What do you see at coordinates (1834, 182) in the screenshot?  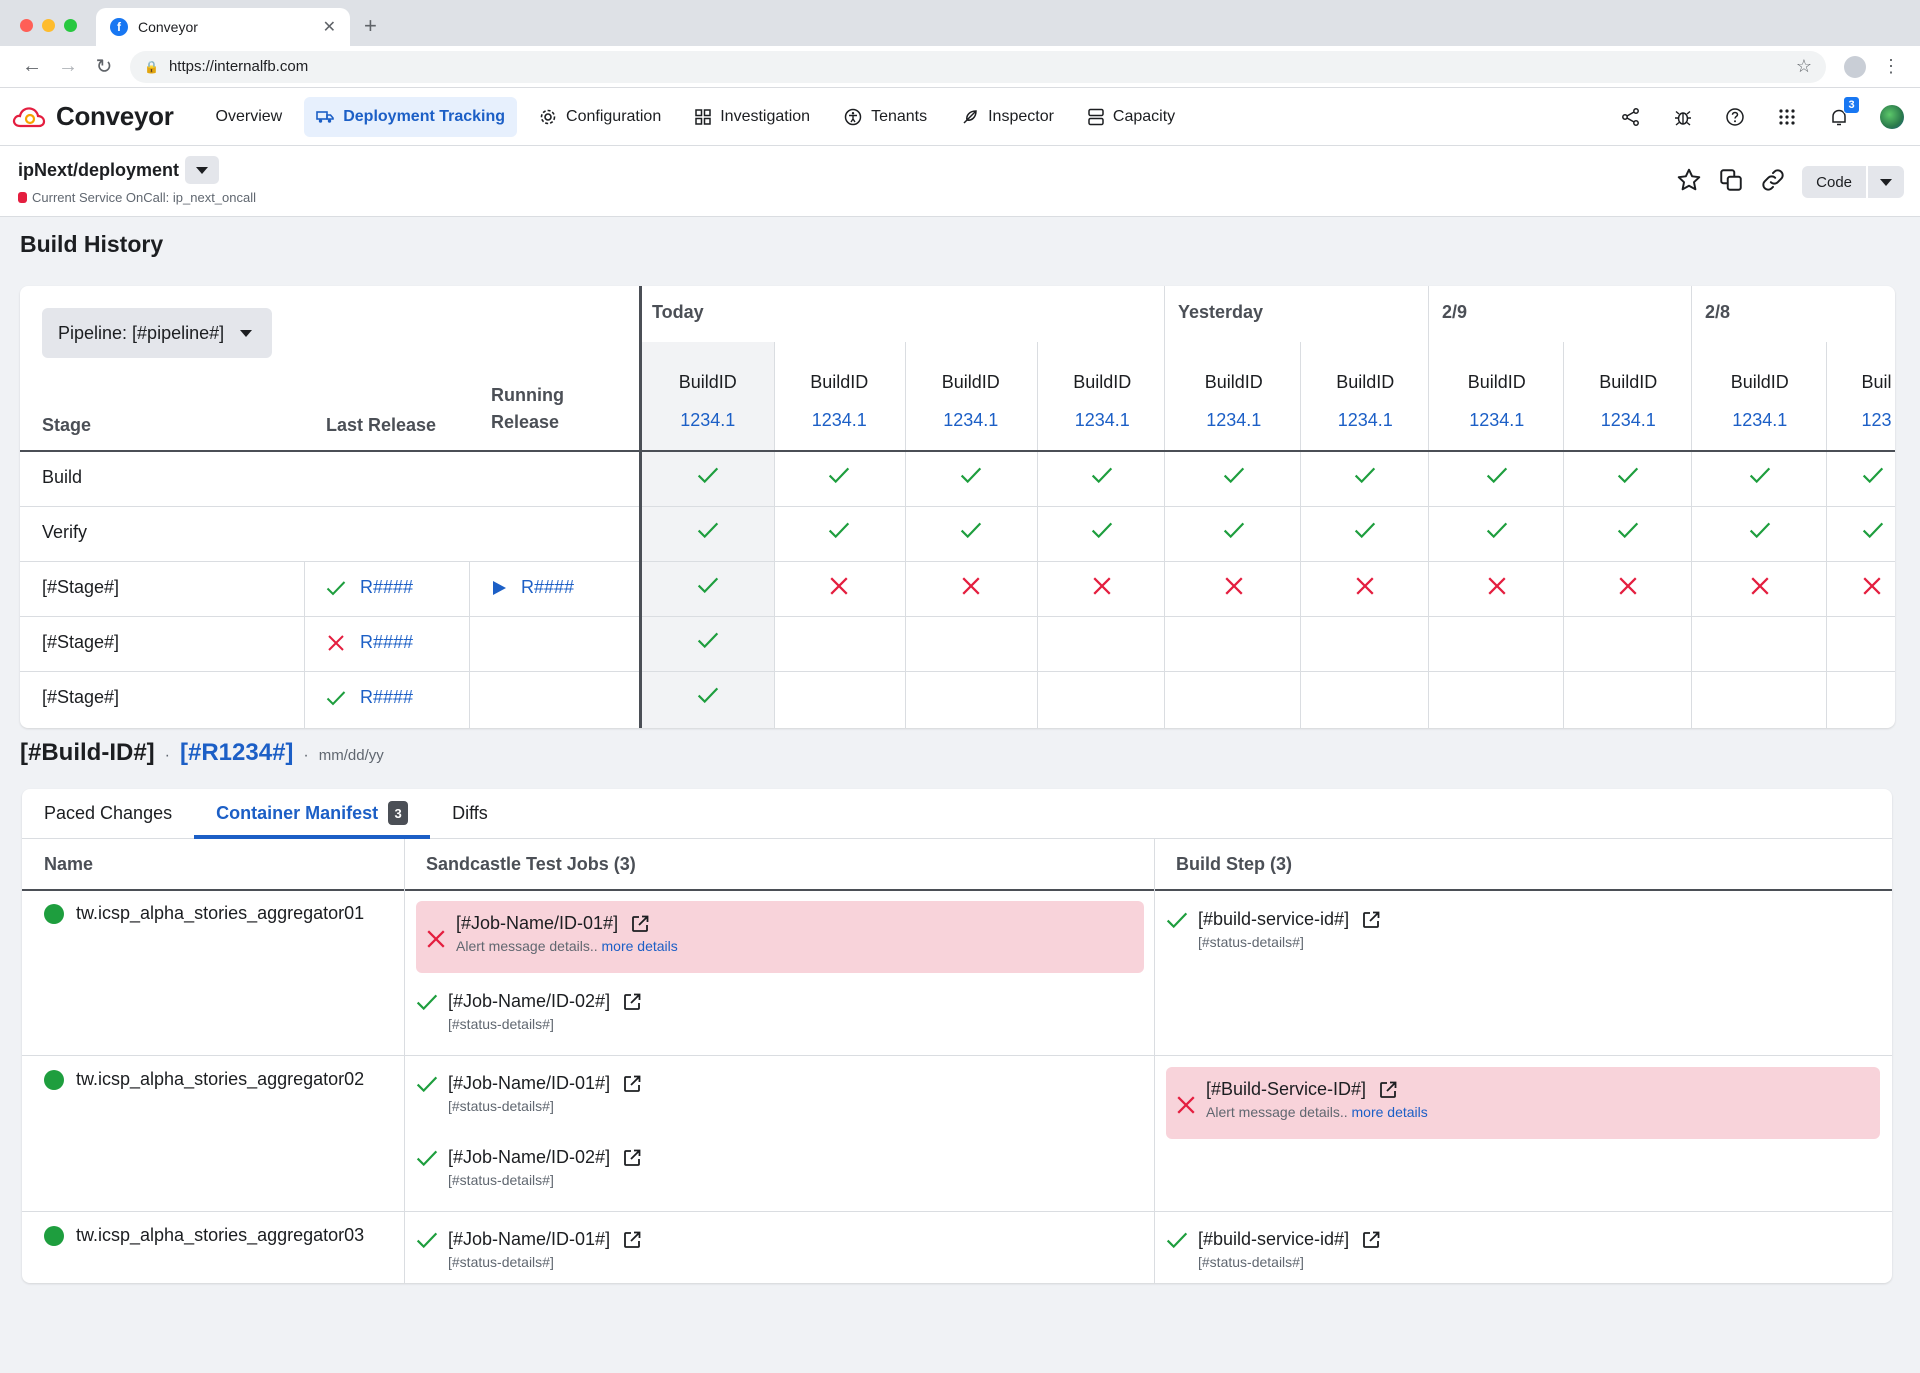 I see `code-button: Code` at bounding box center [1834, 182].